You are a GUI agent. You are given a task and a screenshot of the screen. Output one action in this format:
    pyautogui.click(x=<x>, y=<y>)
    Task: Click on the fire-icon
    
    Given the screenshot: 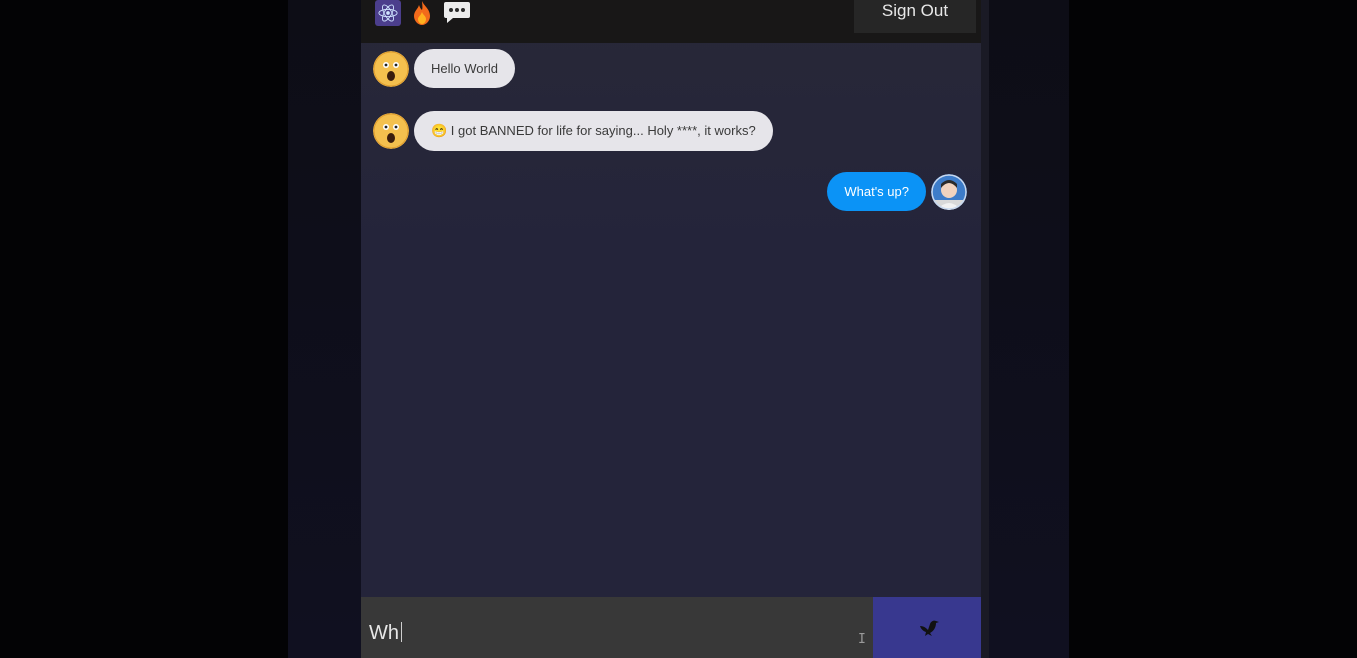 What is the action you would take?
    pyautogui.click(x=422, y=13)
    